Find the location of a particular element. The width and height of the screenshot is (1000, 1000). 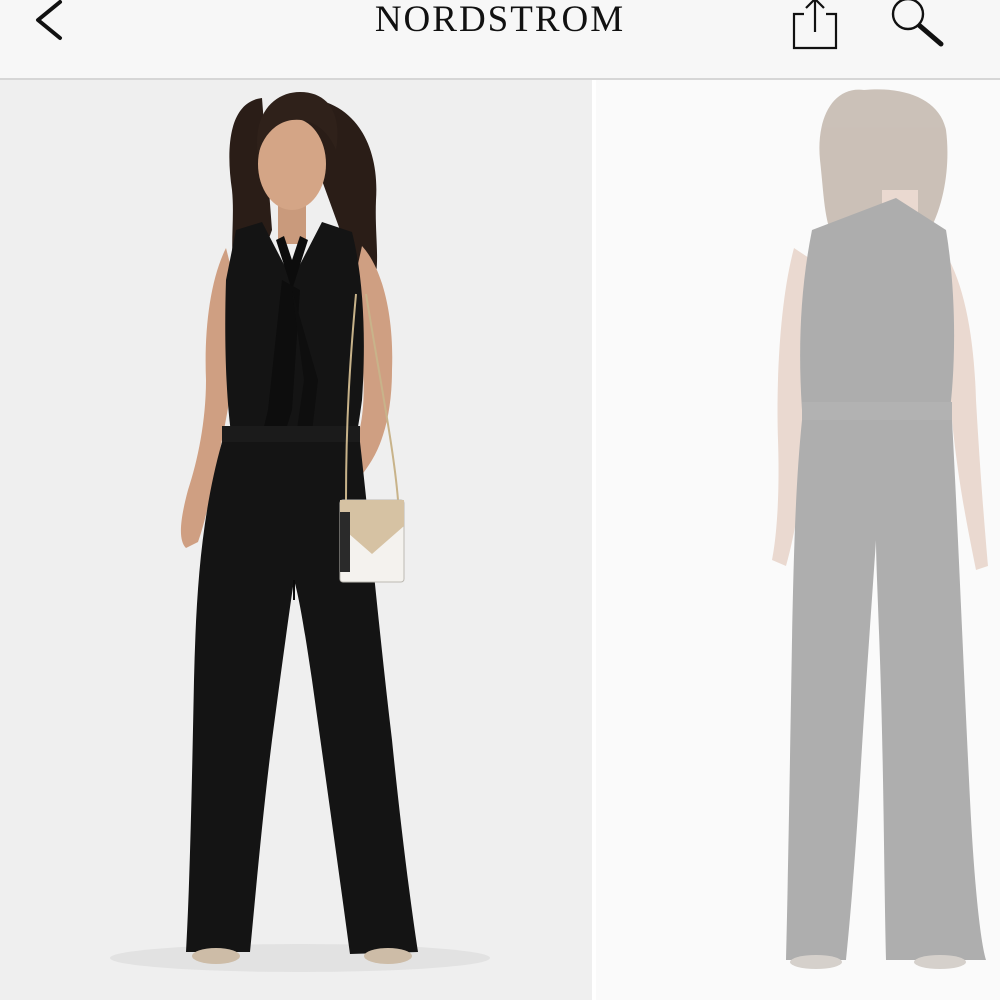

share-icon is located at coordinates (815, 25).